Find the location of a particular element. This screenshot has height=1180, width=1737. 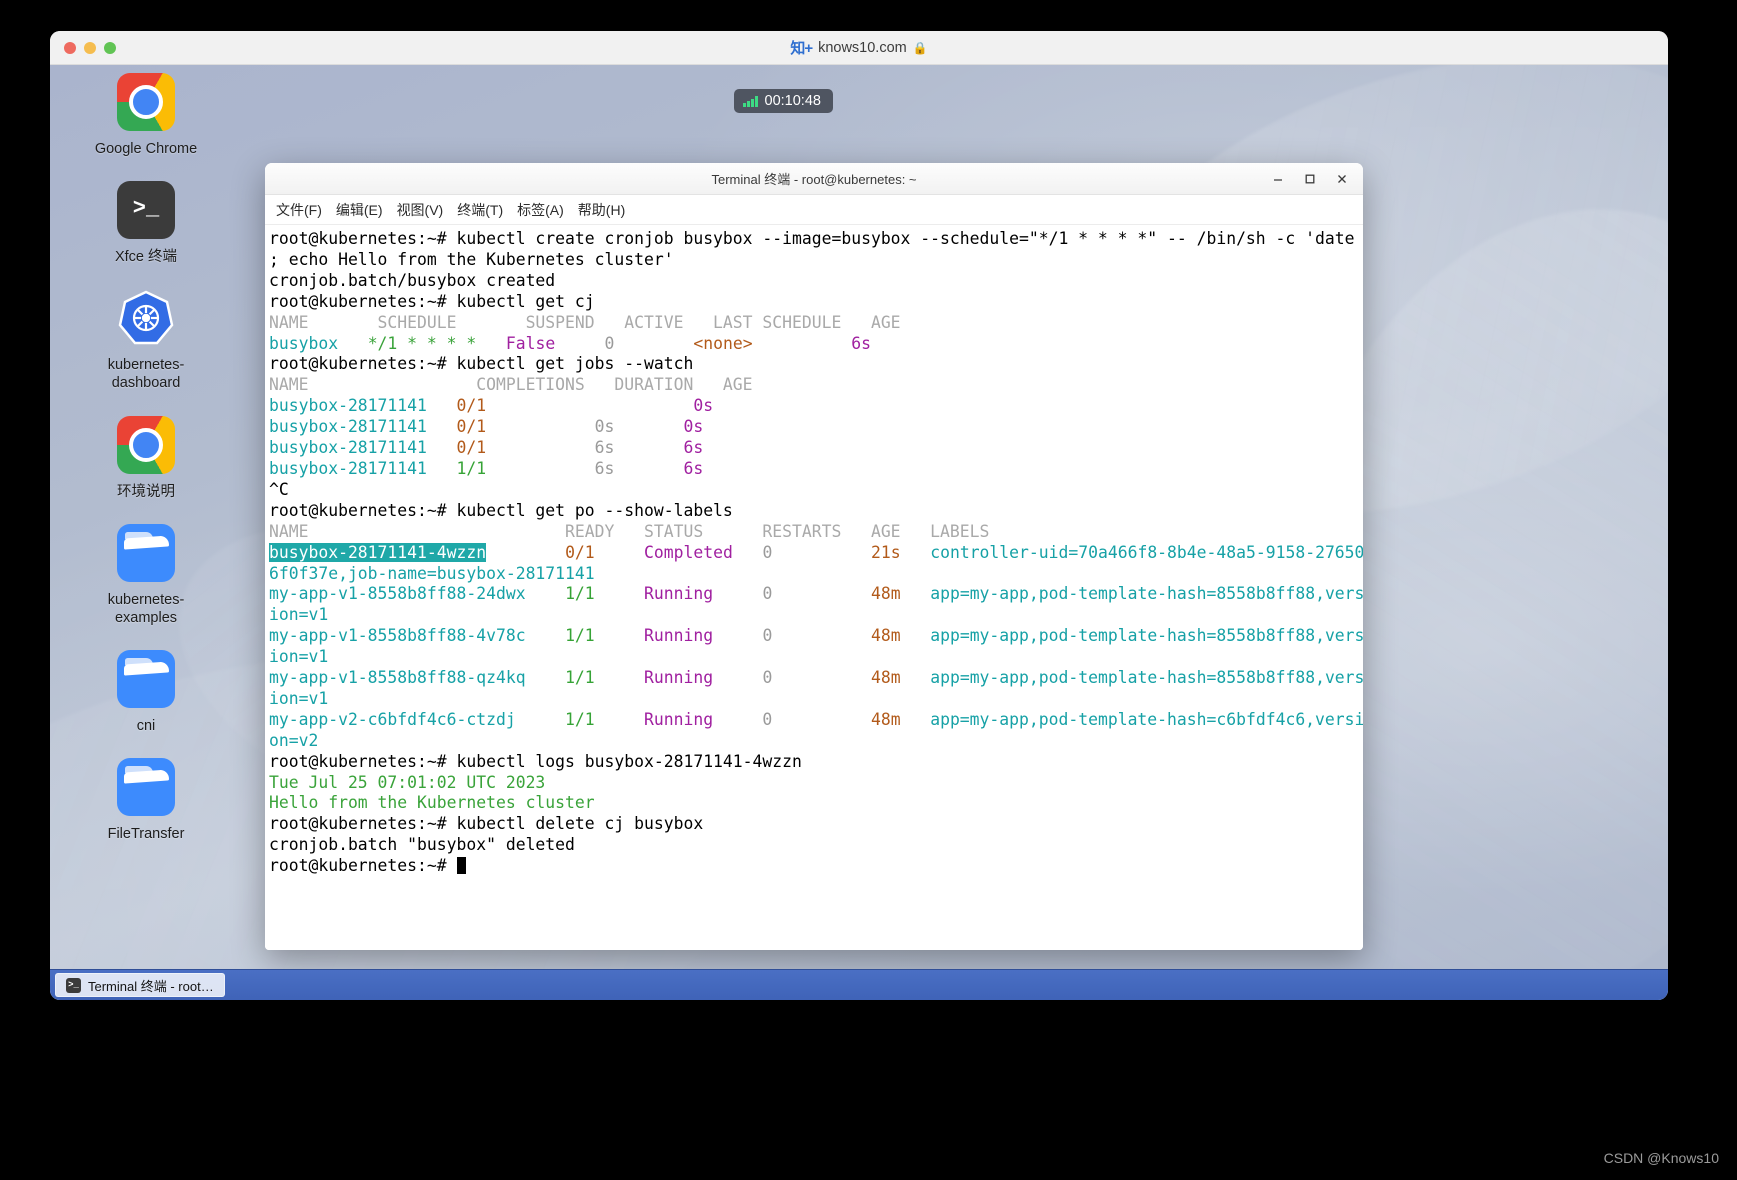

desktop-icon-cni: cni is located at coordinates (146, 692).